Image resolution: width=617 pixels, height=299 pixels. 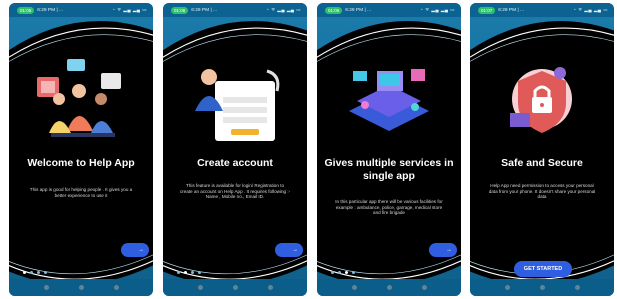 What do you see at coordinates (487, 10) in the screenshot?
I see `call-indicator: 01:07` at bounding box center [487, 10].